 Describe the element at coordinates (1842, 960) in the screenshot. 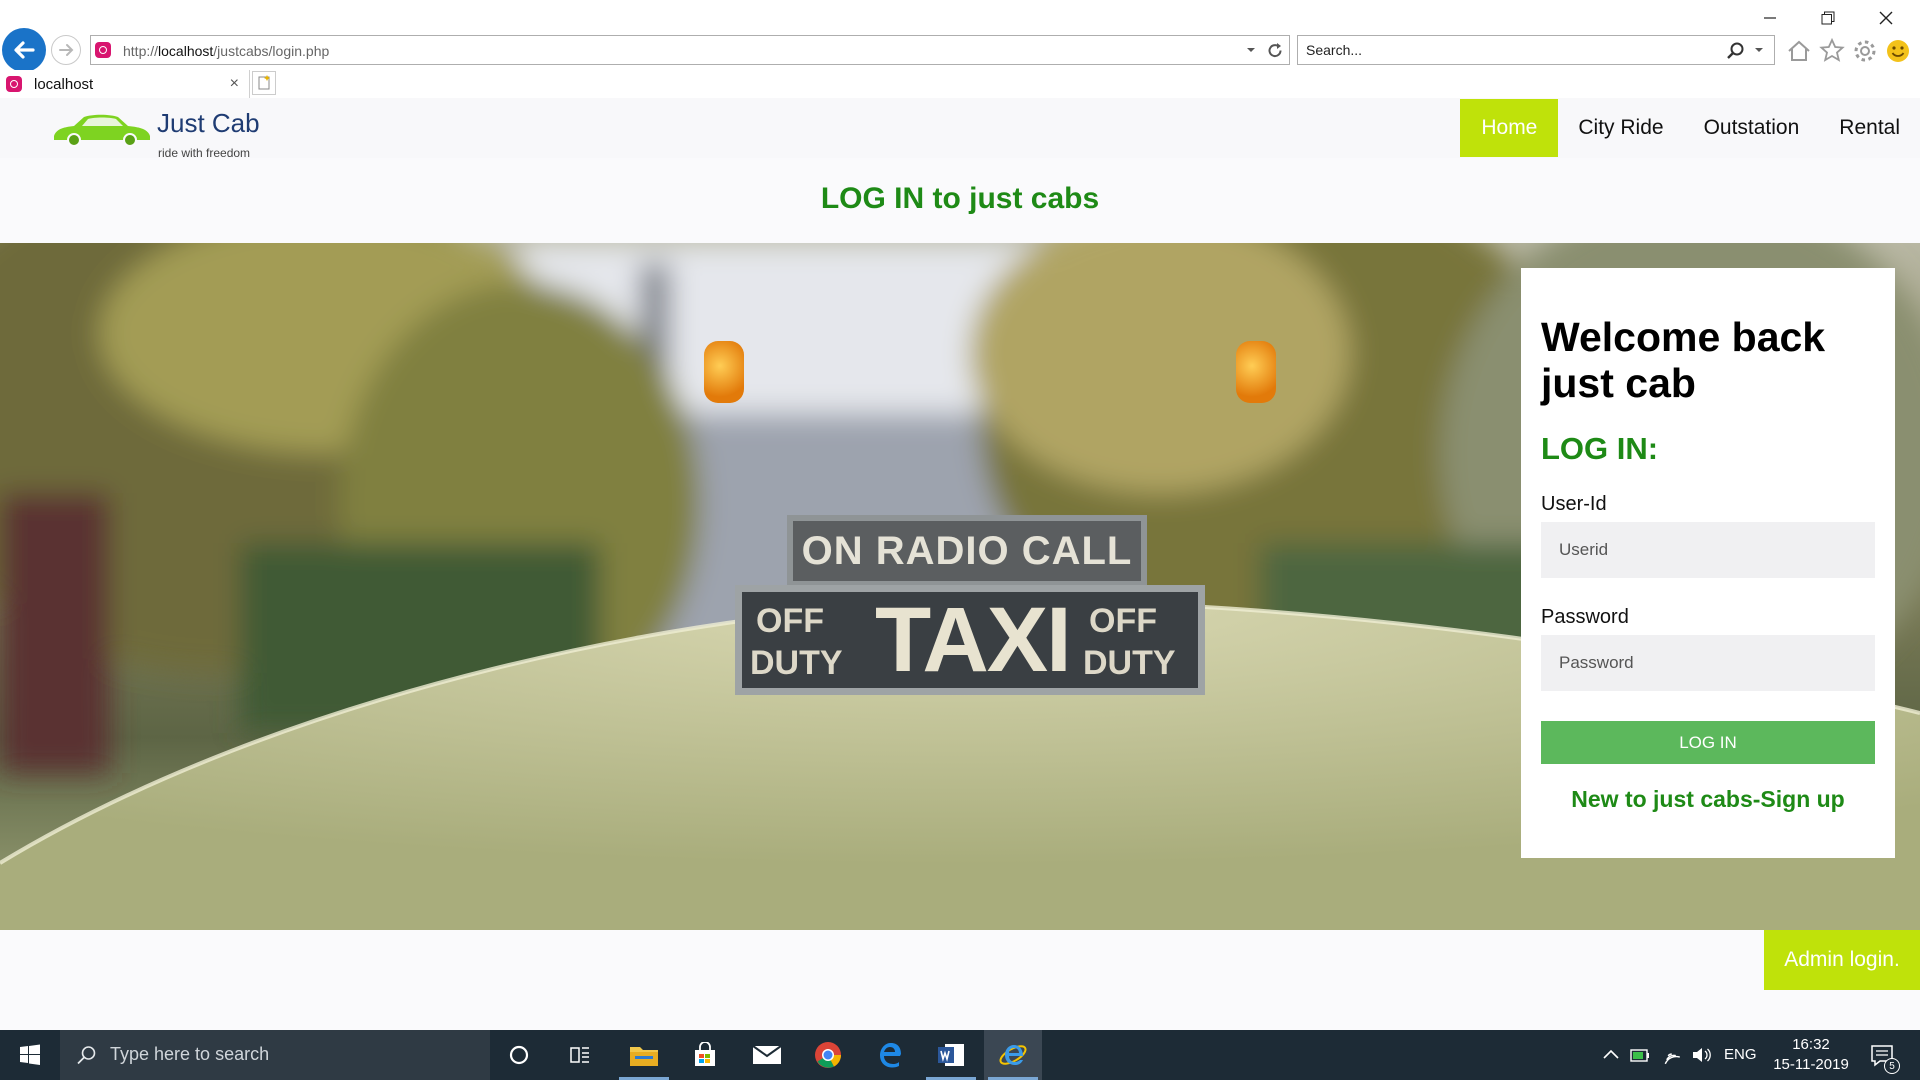

I see `admin-login-button: Admin login.` at that location.